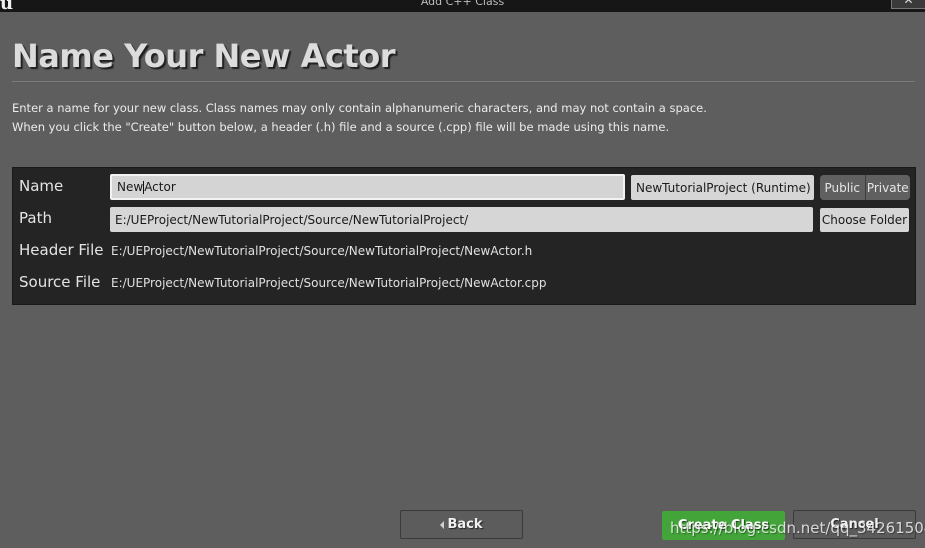  What do you see at coordinates (864, 220) in the screenshot?
I see `choose-folder-button: Choose Folder` at bounding box center [864, 220].